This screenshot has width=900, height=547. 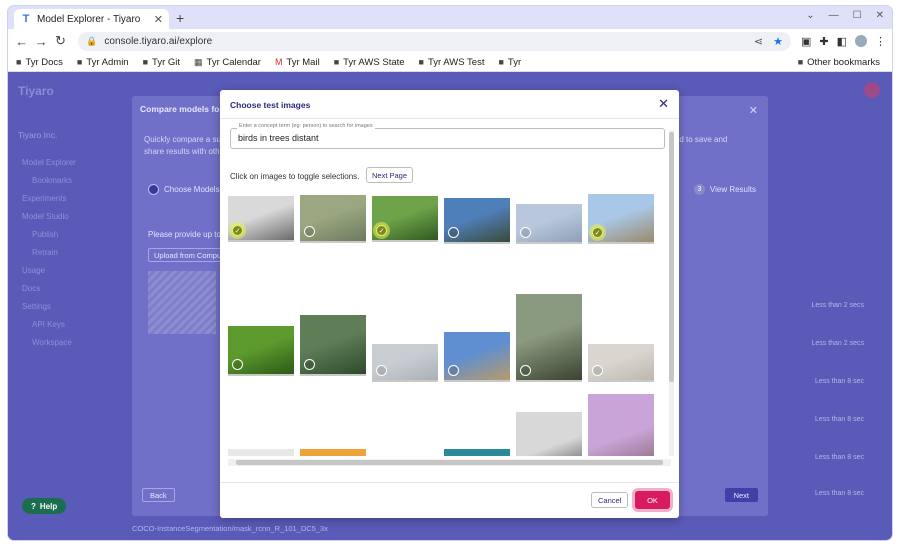 I want to click on latency-label: Less than 2 secs, so click(x=837, y=343).